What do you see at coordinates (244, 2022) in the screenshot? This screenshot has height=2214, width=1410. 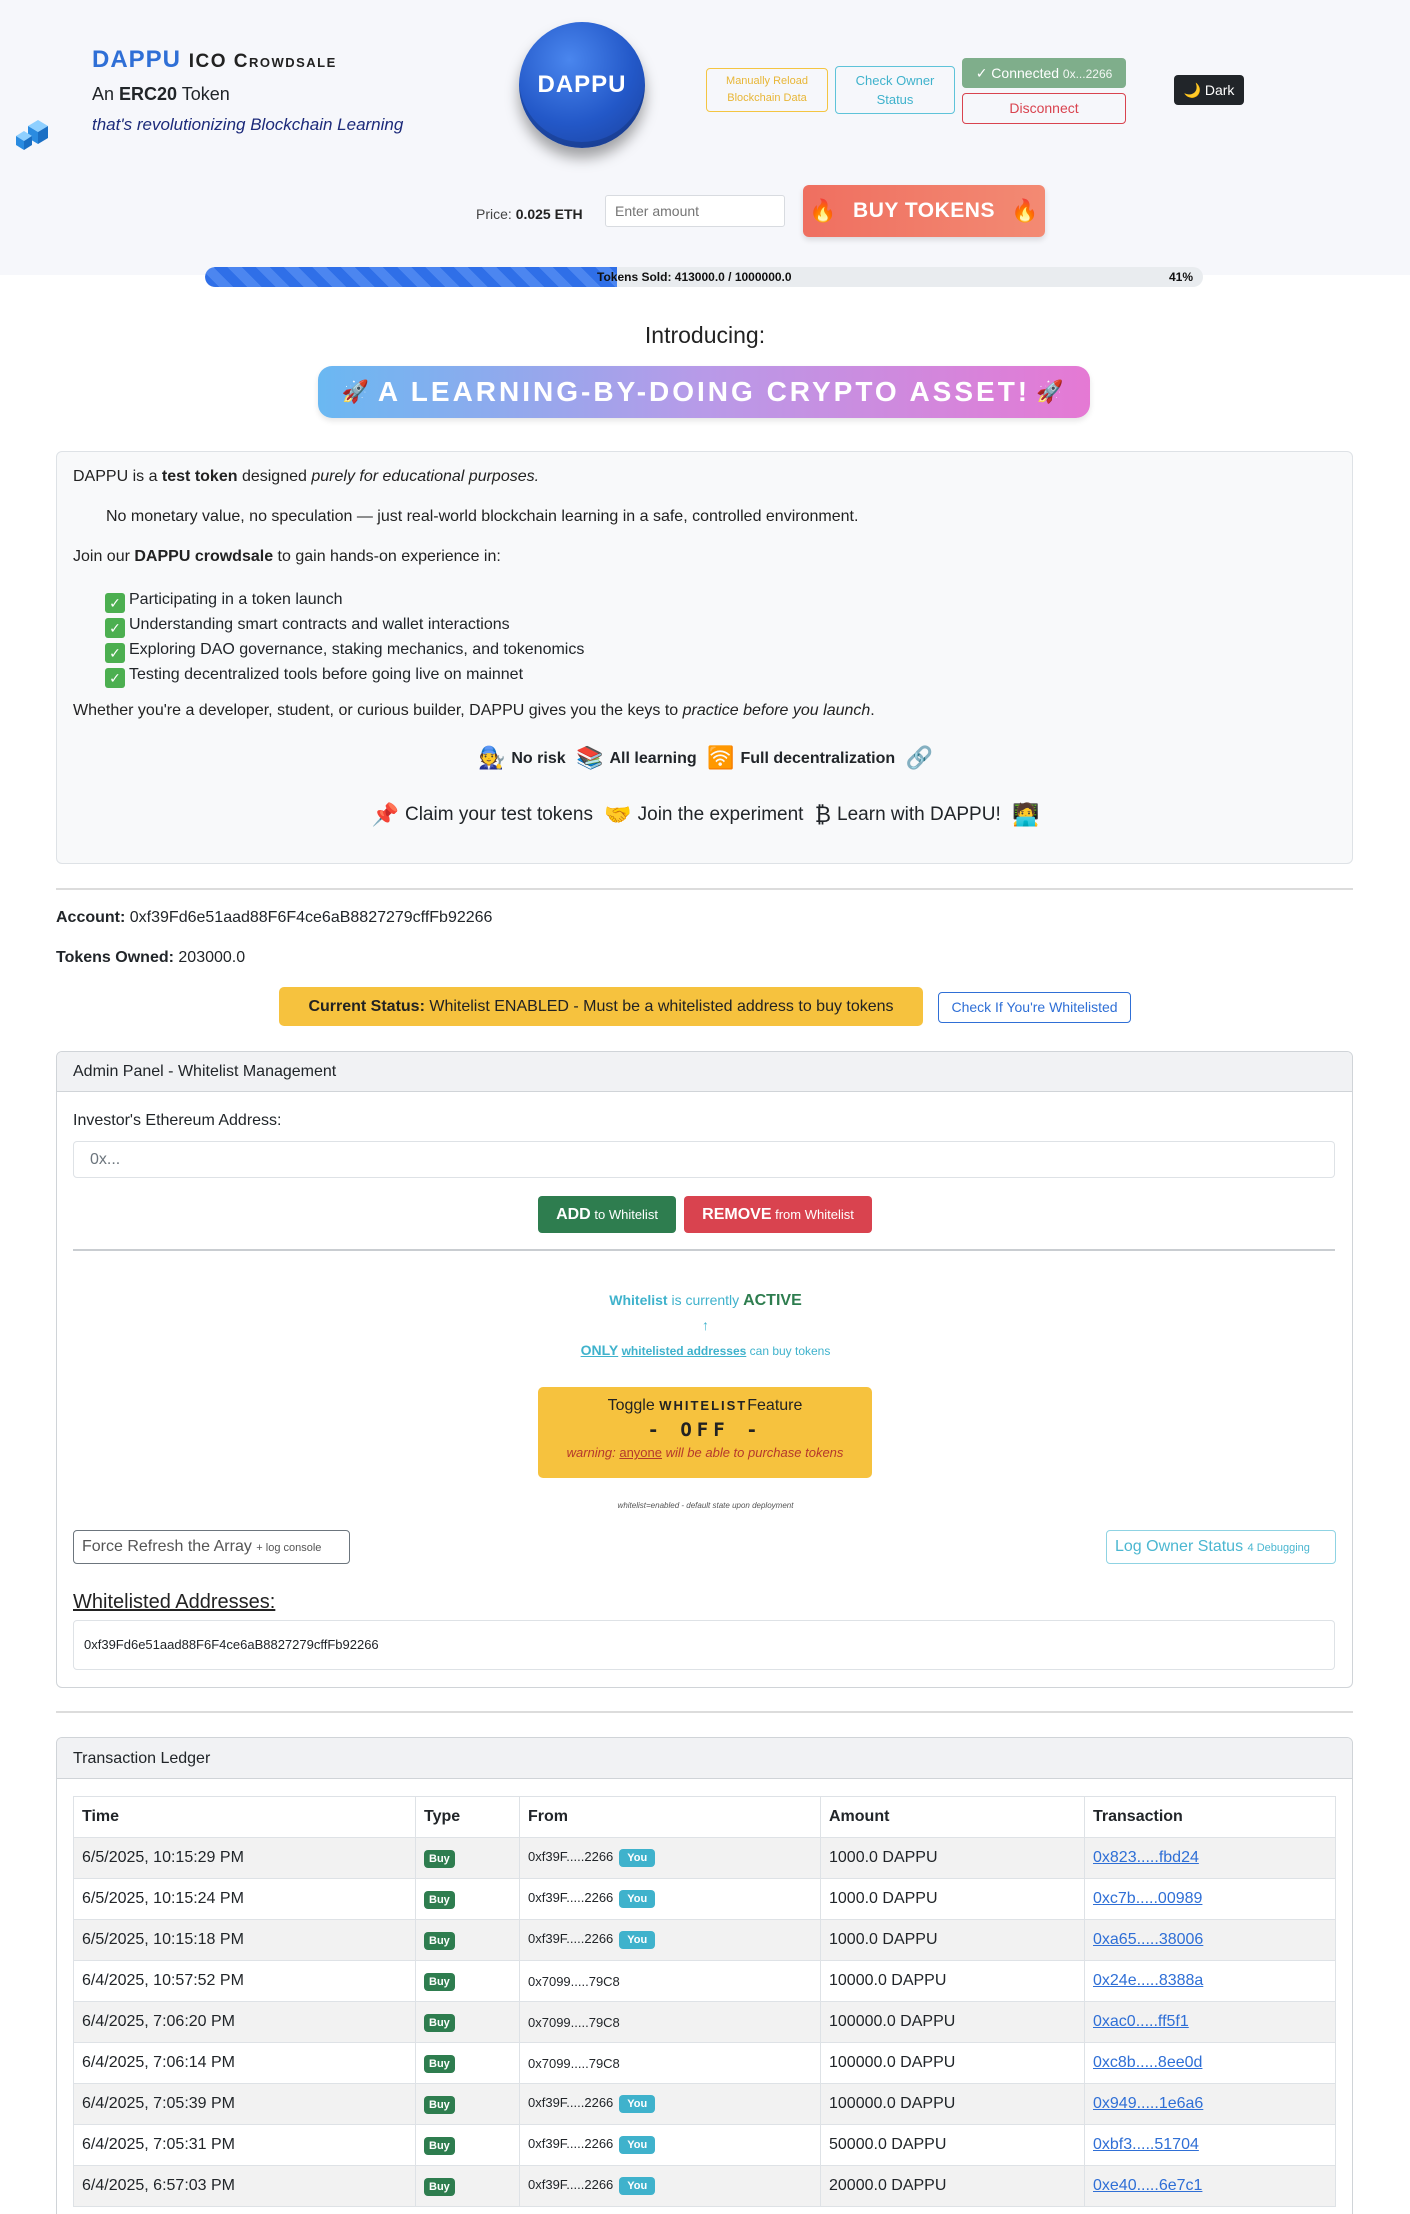 I see `tx-time: 6/4/2025, 7:06:20 PM` at bounding box center [244, 2022].